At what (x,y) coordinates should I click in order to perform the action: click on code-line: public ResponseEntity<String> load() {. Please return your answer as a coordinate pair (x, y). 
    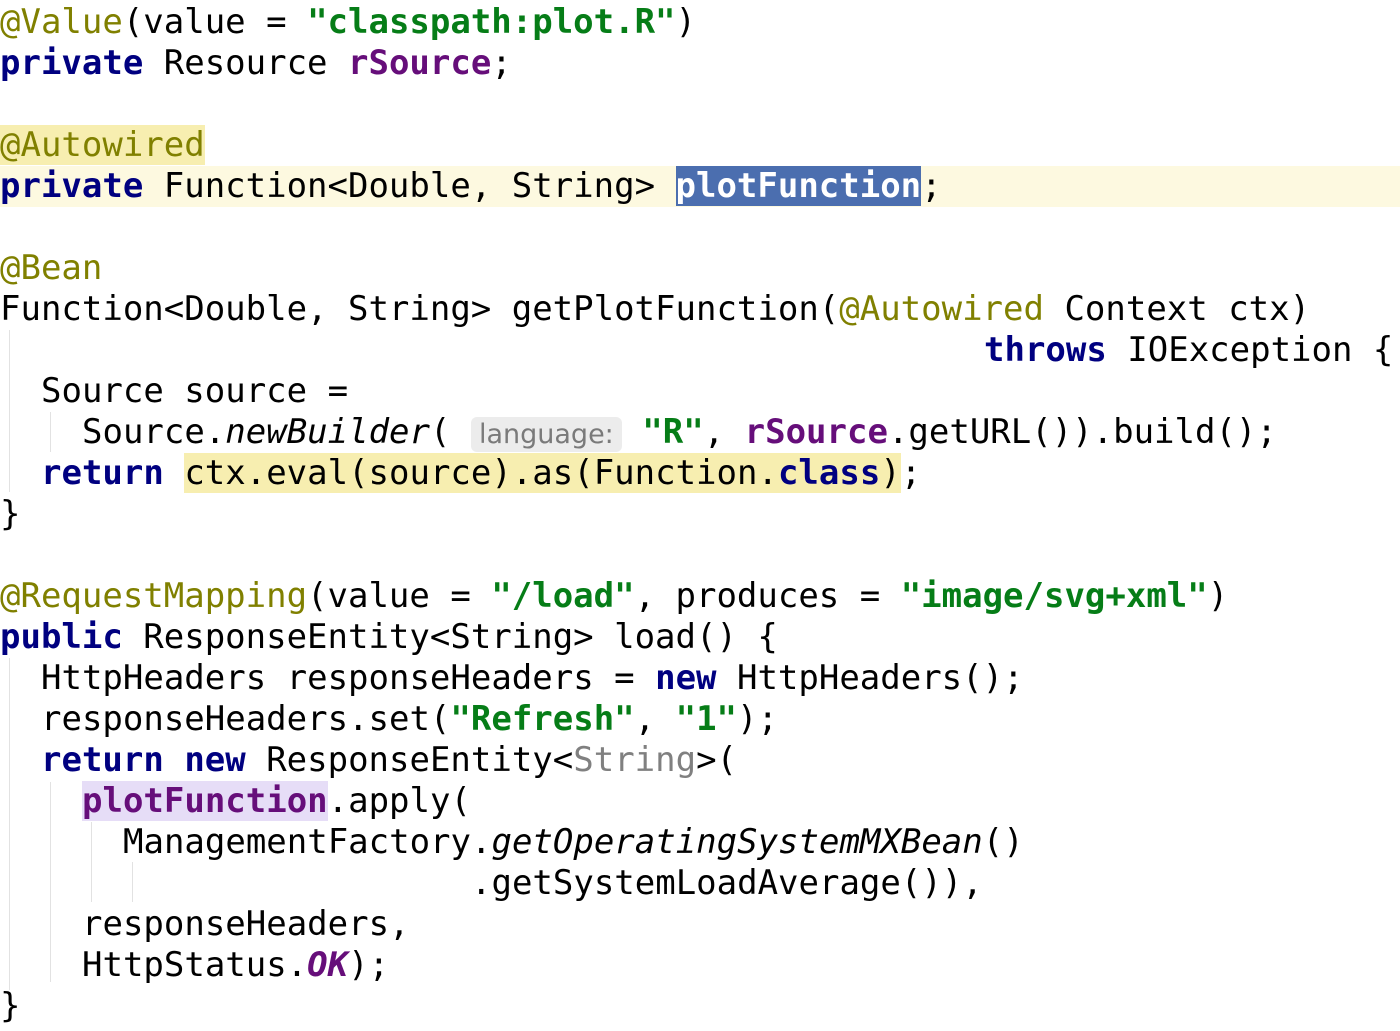
    Looking at the image, I should click on (700, 637).